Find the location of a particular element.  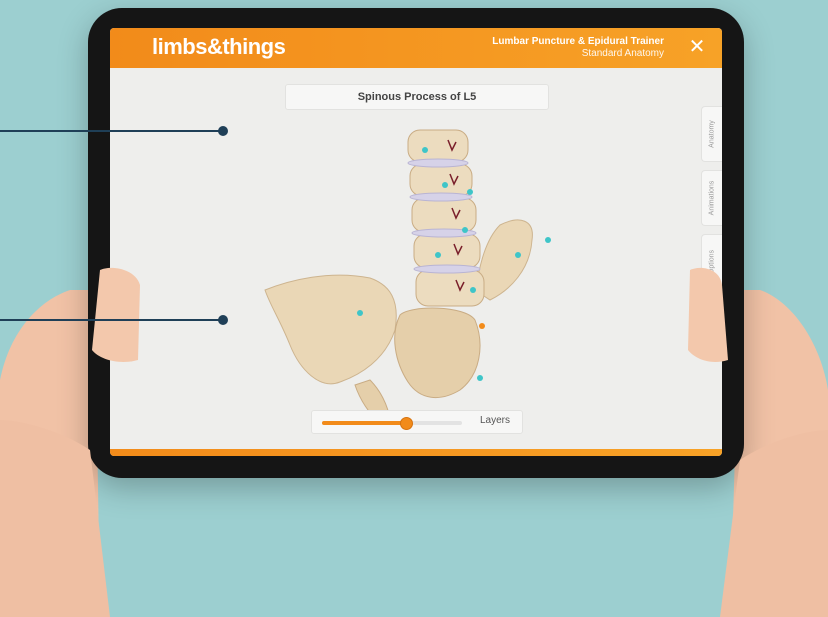

annotation-dot-bottom is located at coordinates (223, 320).